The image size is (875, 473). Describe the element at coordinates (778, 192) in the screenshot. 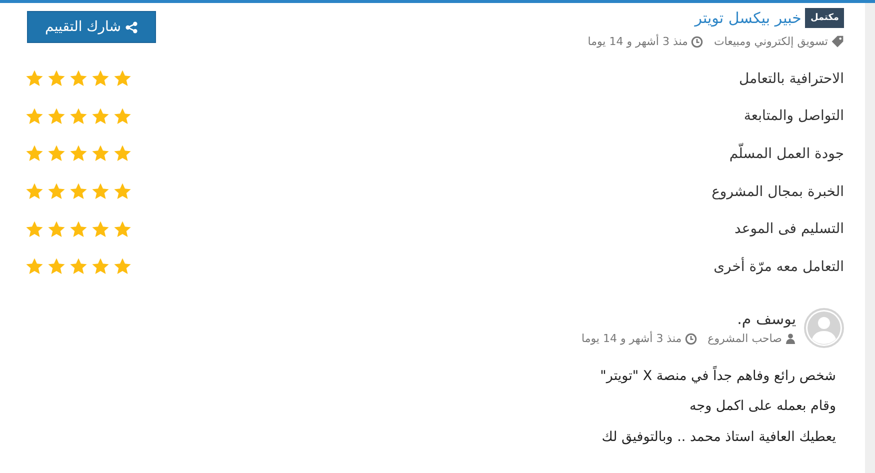

I see `rating-label: الخبرة بمجال المشروع` at that location.